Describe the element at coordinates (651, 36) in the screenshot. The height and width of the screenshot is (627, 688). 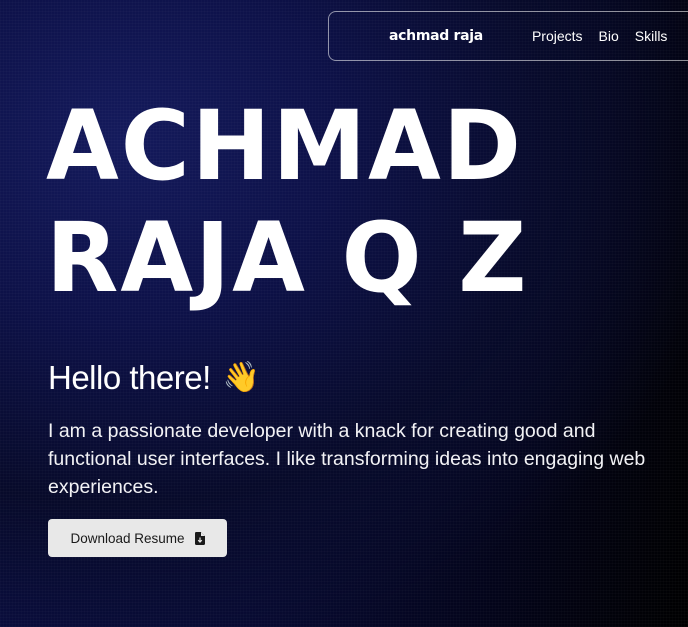
I see `nav-link-skills: Skills` at that location.